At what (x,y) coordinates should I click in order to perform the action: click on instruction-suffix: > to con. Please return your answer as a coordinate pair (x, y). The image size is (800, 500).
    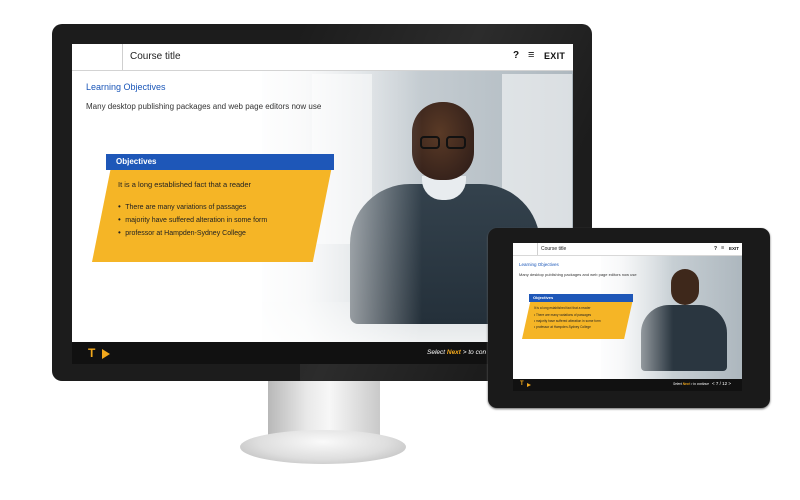
    Looking at the image, I should click on (473, 352).